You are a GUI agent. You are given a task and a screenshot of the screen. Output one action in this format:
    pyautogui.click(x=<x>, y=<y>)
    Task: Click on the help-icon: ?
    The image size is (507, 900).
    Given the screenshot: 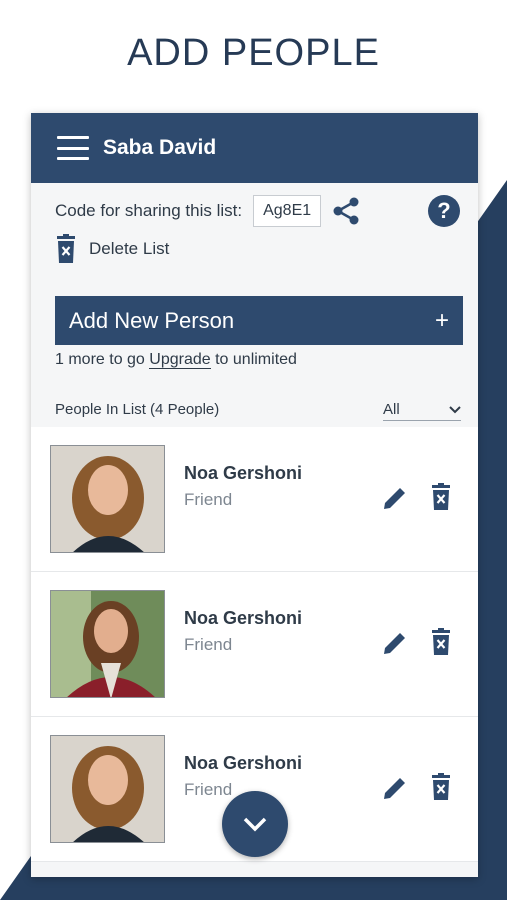 What is the action you would take?
    pyautogui.click(x=444, y=211)
    